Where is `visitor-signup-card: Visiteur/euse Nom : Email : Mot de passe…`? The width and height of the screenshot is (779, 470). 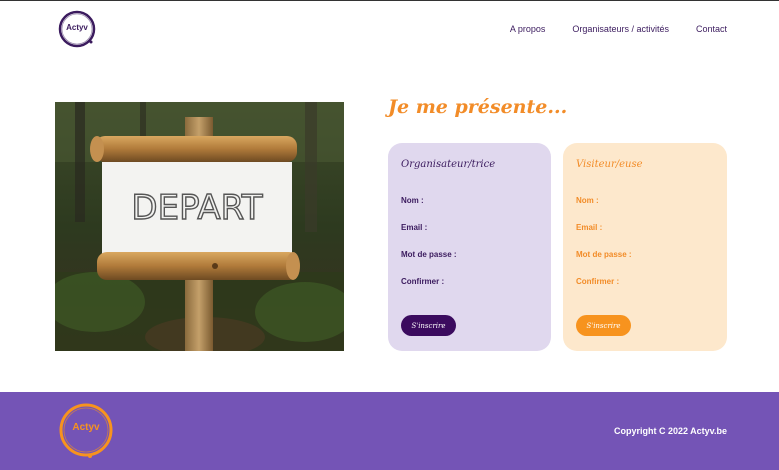 visitor-signup-card: Visiteur/euse Nom : Email : Mot de passe… is located at coordinates (645, 247).